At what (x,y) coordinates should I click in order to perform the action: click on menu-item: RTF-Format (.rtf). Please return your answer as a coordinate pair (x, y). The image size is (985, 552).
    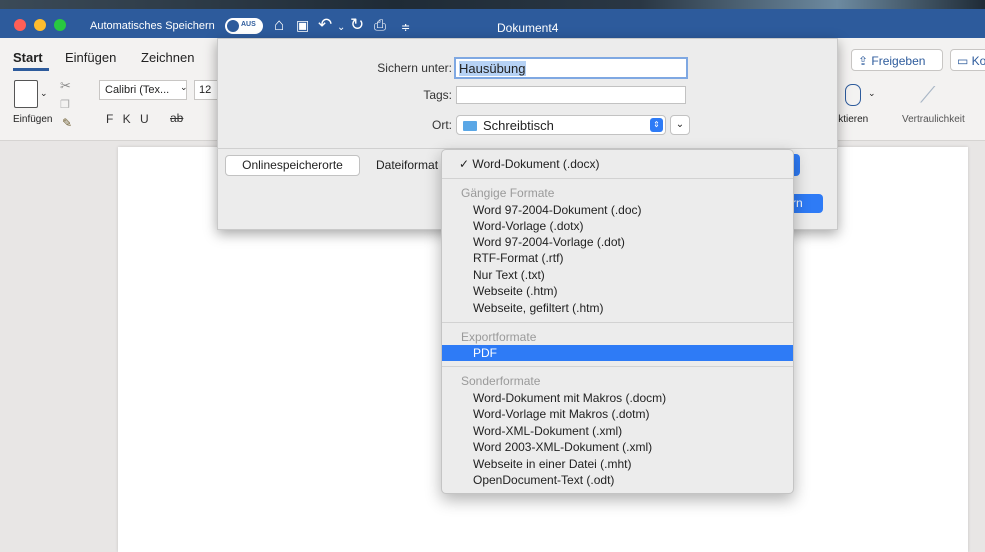
    Looking at the image, I should click on (617, 258).